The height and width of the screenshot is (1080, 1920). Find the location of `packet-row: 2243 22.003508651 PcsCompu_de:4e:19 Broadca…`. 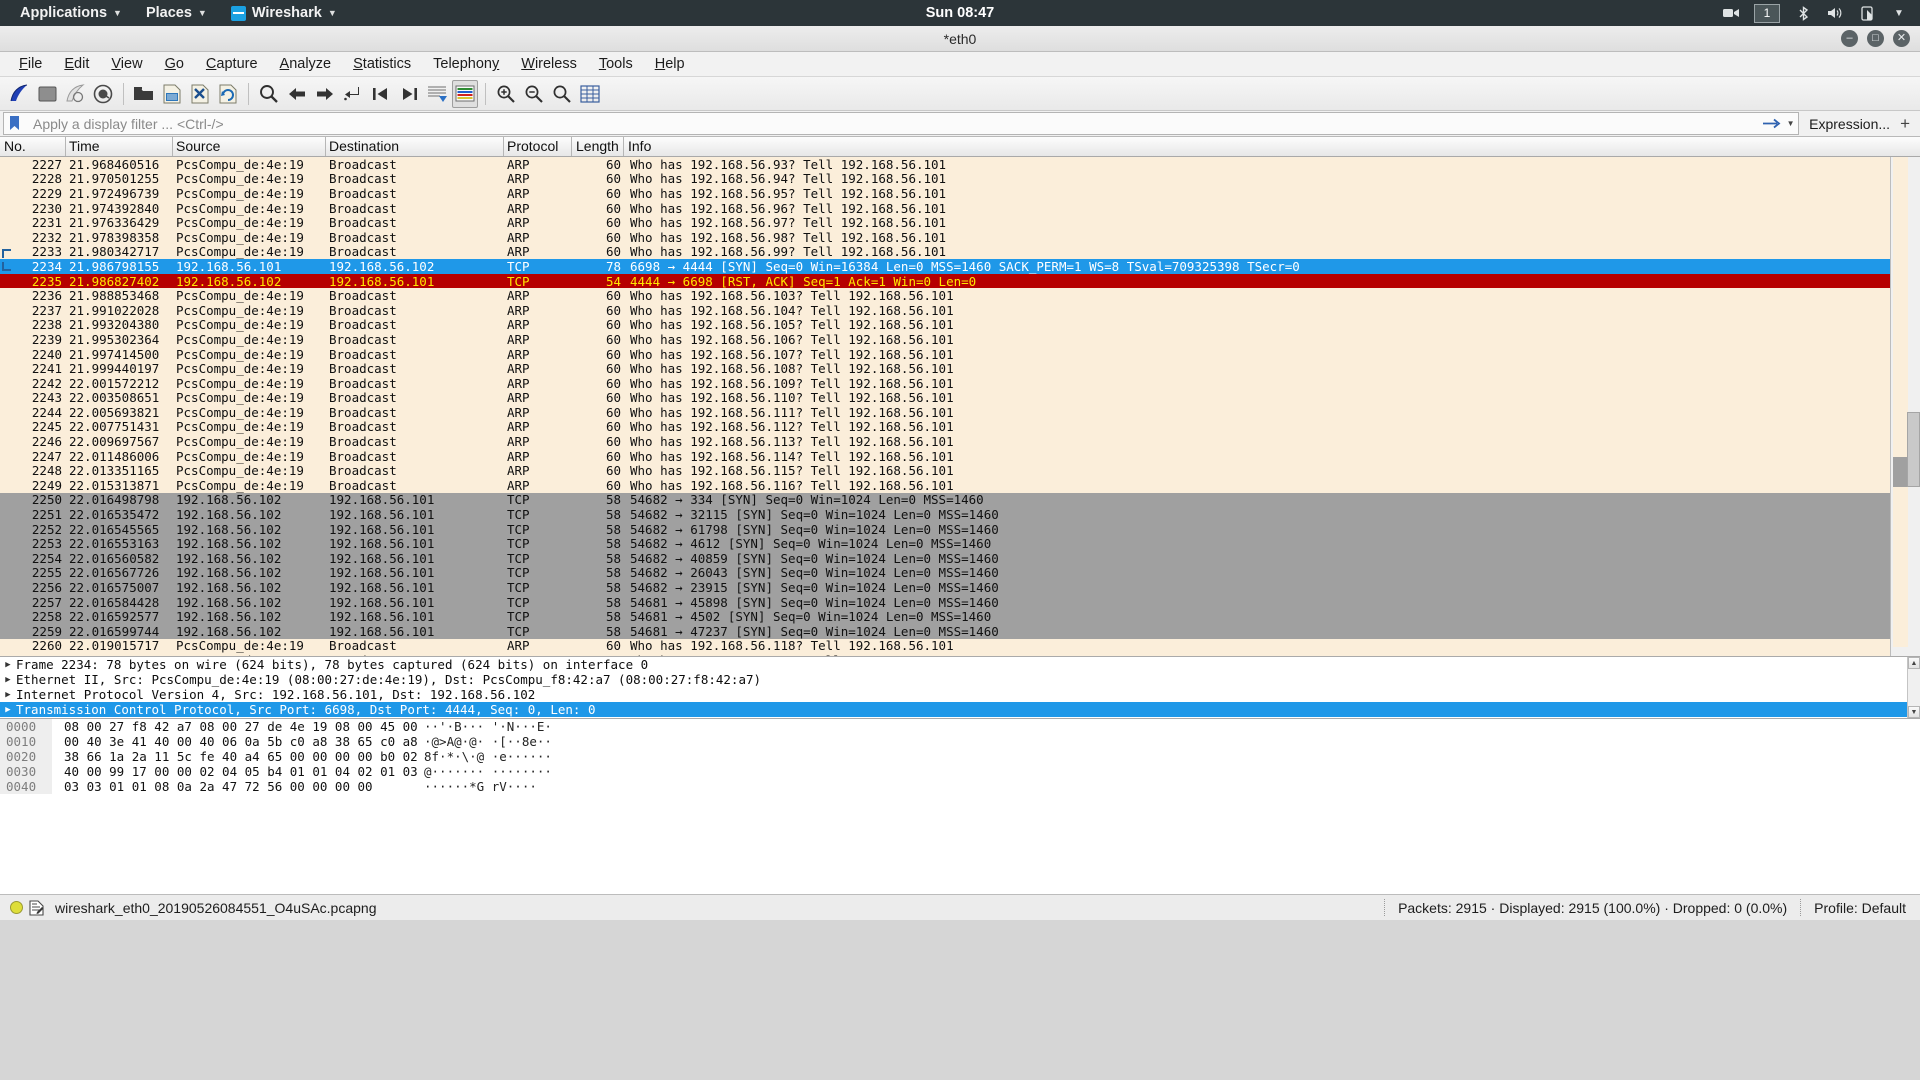

packet-row: 2243 22.003508651 PcsCompu_de:4e:19 Broadca… is located at coordinates (960, 397).